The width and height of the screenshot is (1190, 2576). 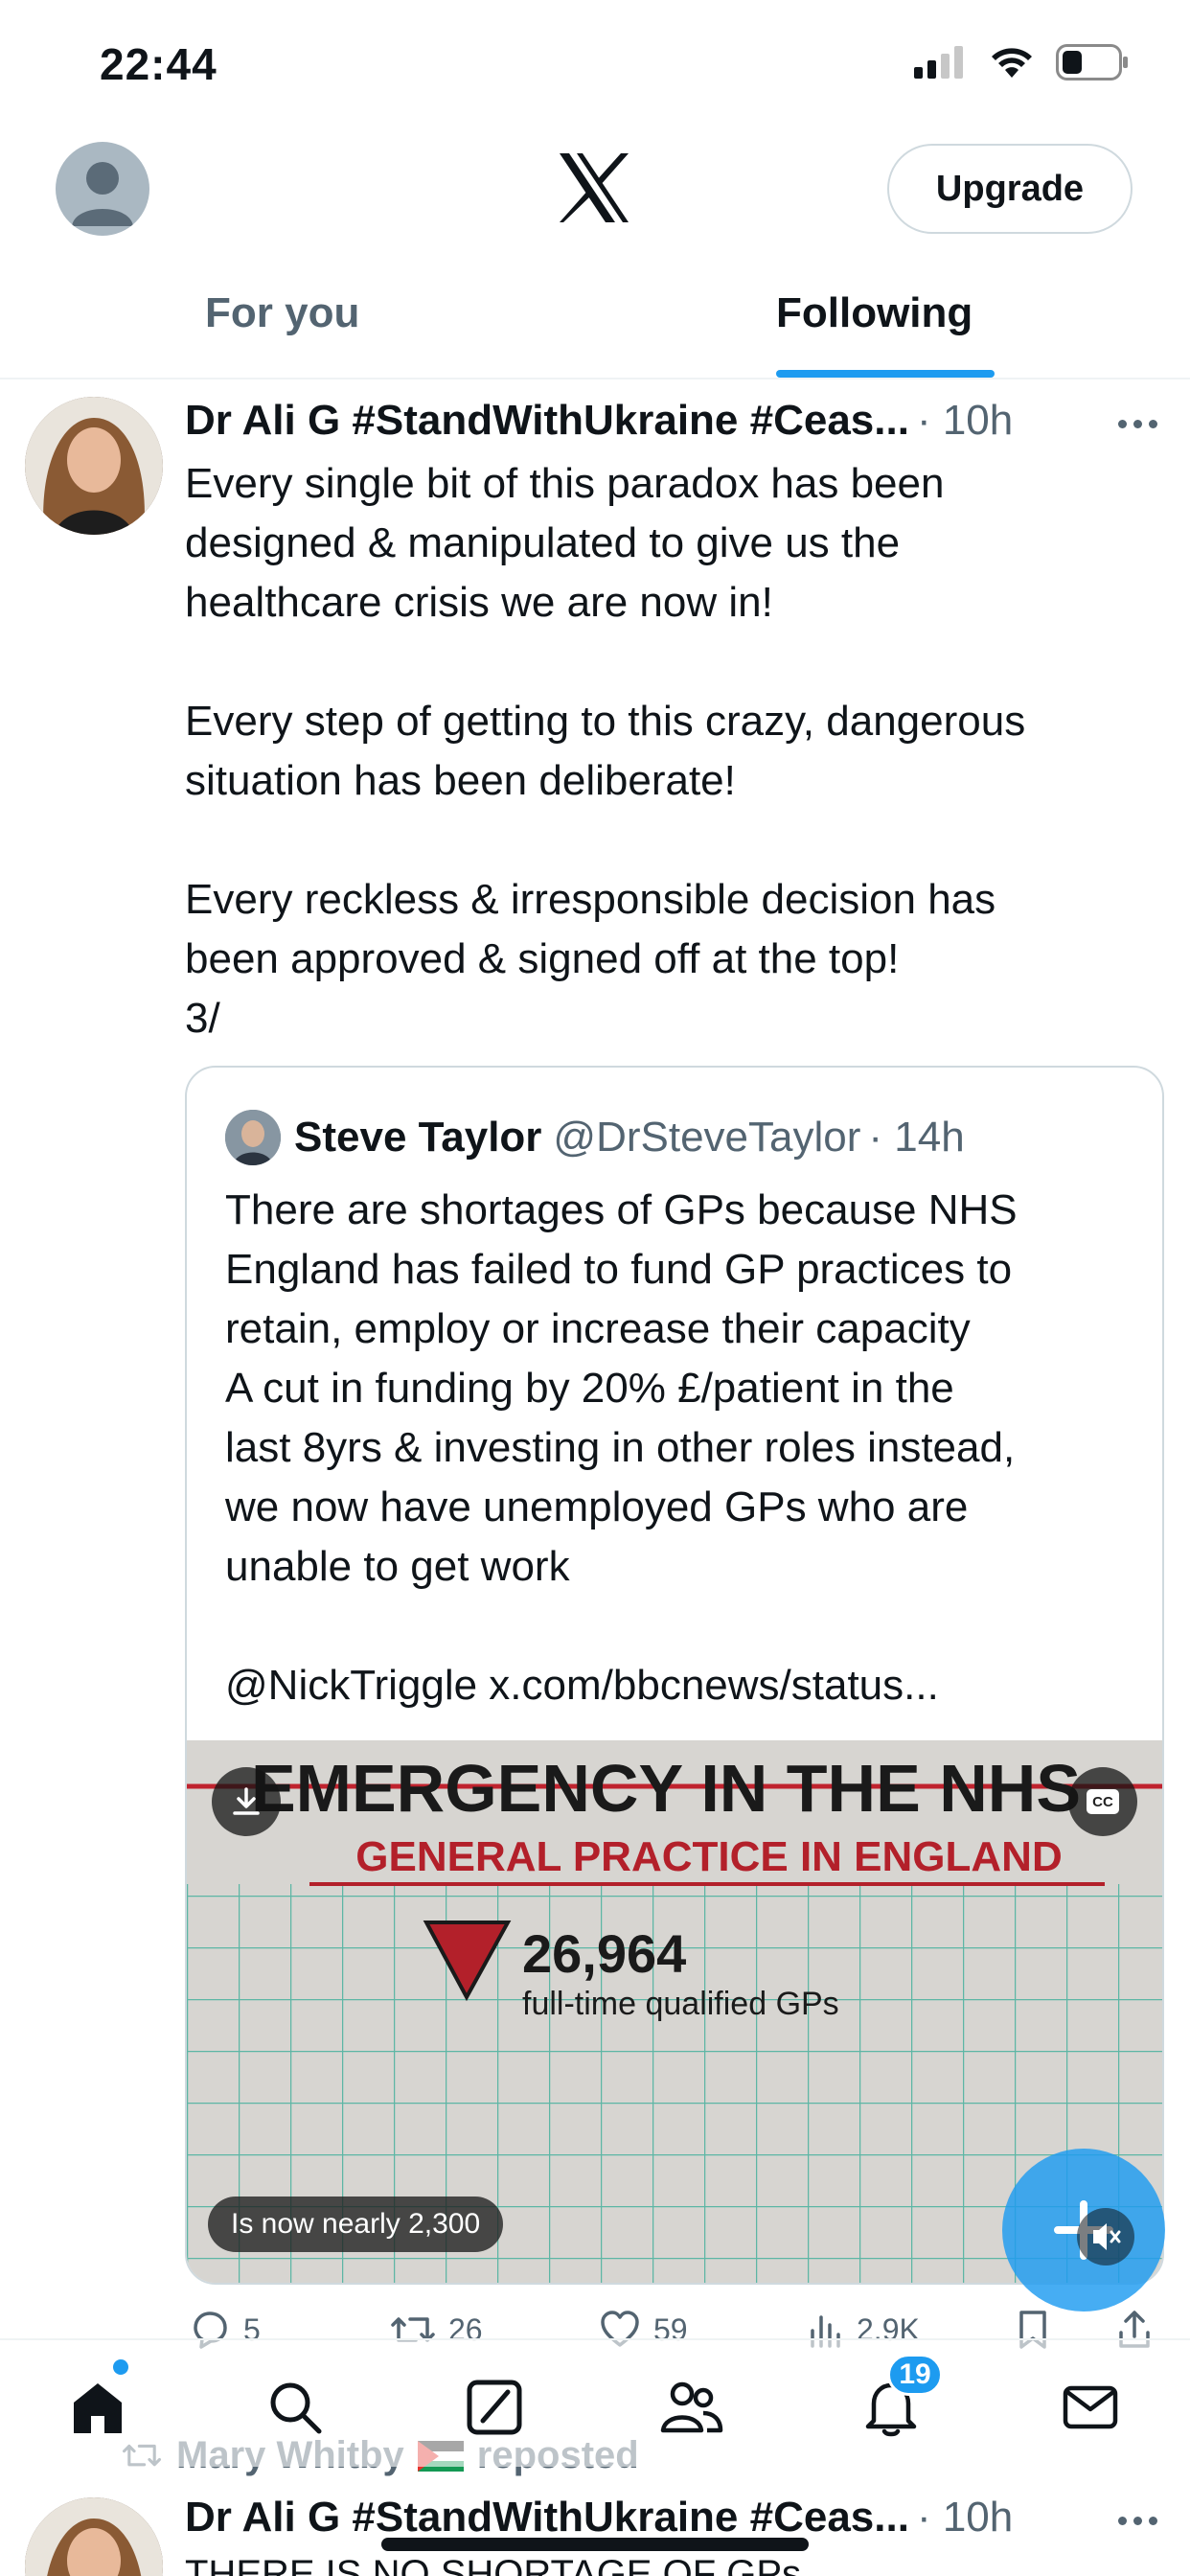 I want to click on captions-icon: CC, so click(x=1103, y=1801).